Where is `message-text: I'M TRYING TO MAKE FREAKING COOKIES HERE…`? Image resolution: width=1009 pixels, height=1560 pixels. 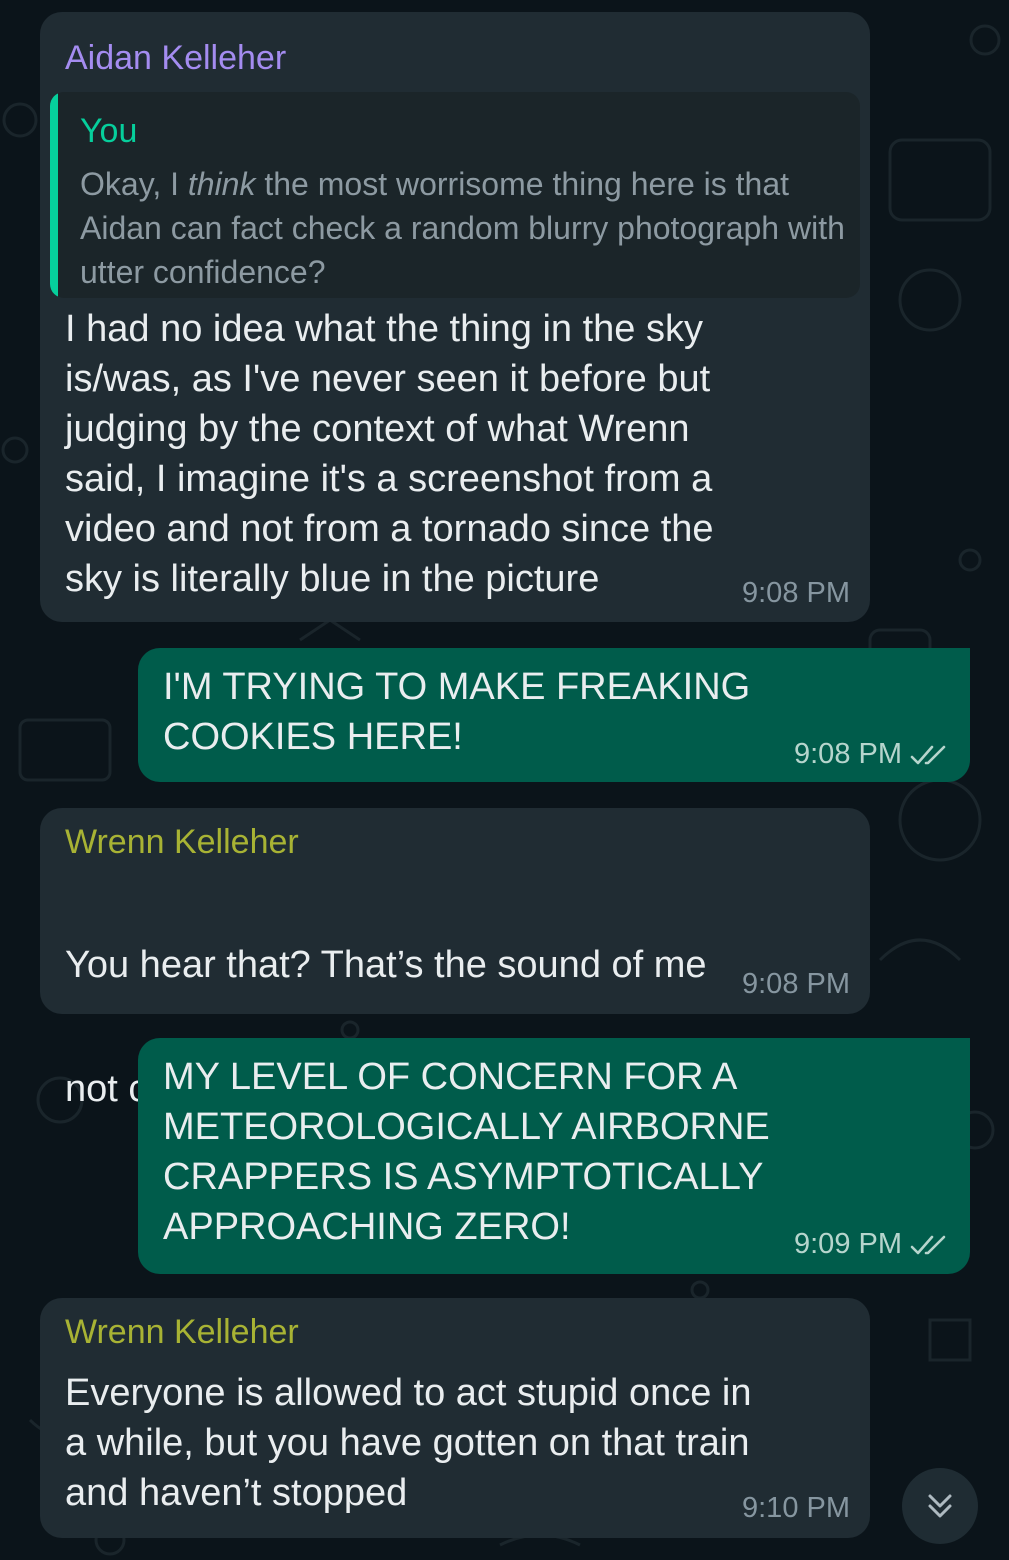 message-text: I'M TRYING TO MAKE FREAKING COOKIES HERE… is located at coordinates (457, 712).